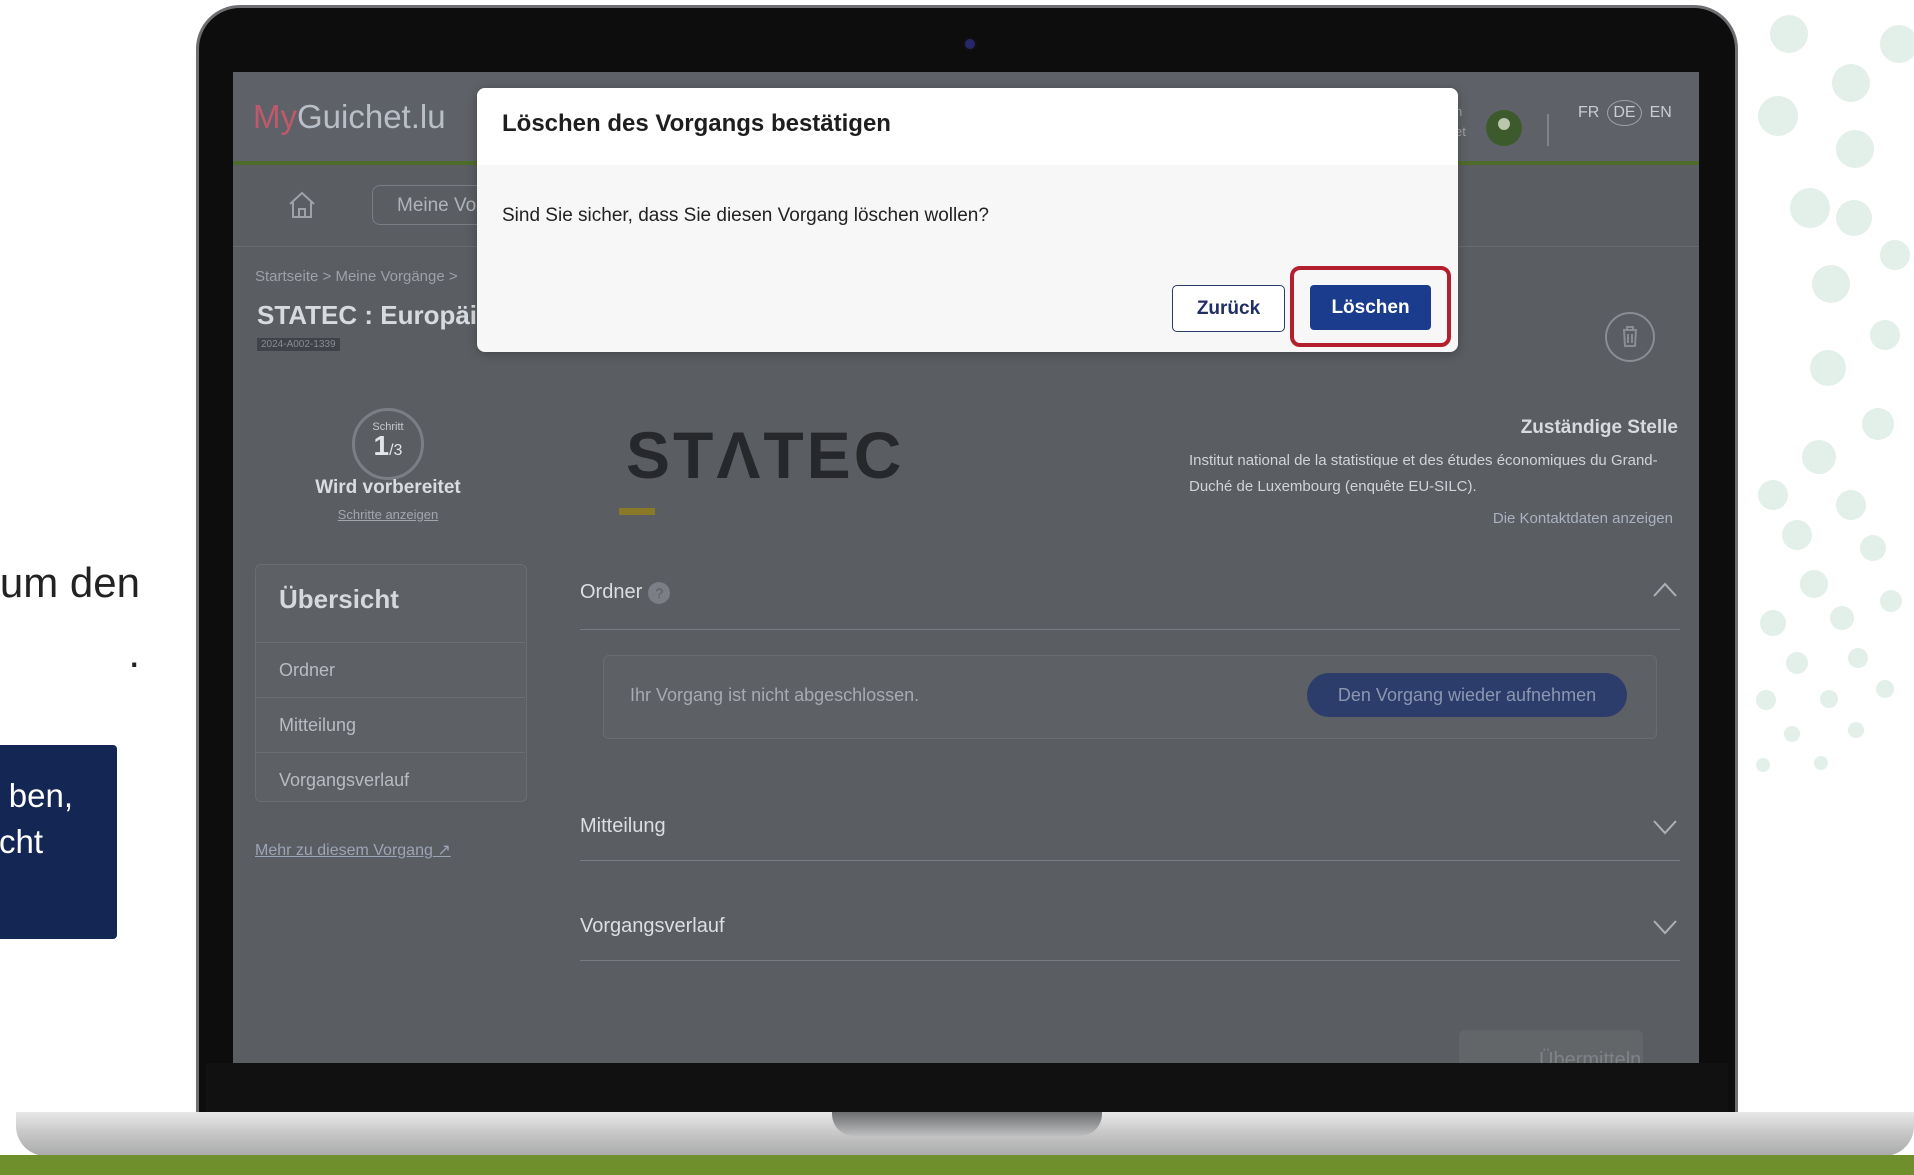 The height and width of the screenshot is (1175, 1914). I want to click on chevron-up-icon, so click(1665, 590).